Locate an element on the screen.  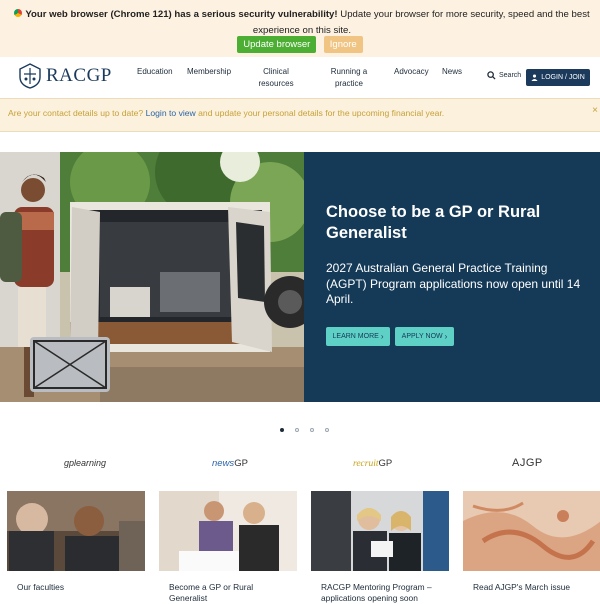
notice-close-icon: × is located at coordinates (595, 110).